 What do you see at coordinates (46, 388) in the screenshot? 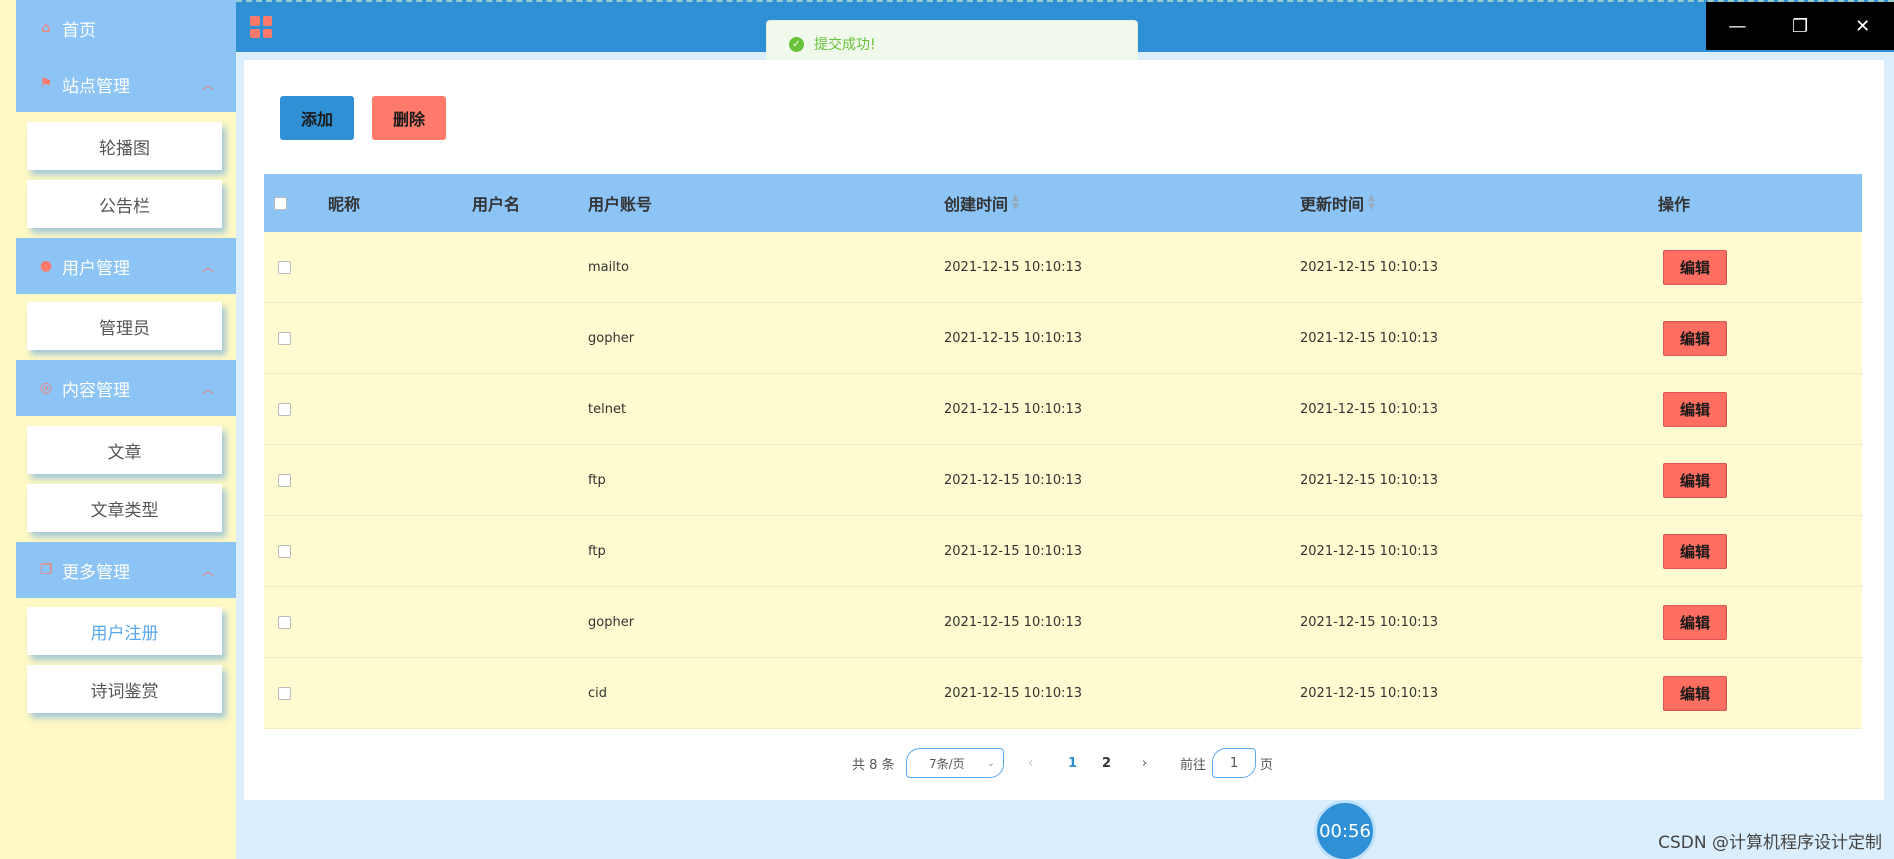
I see `chat-icon: ◎` at bounding box center [46, 388].